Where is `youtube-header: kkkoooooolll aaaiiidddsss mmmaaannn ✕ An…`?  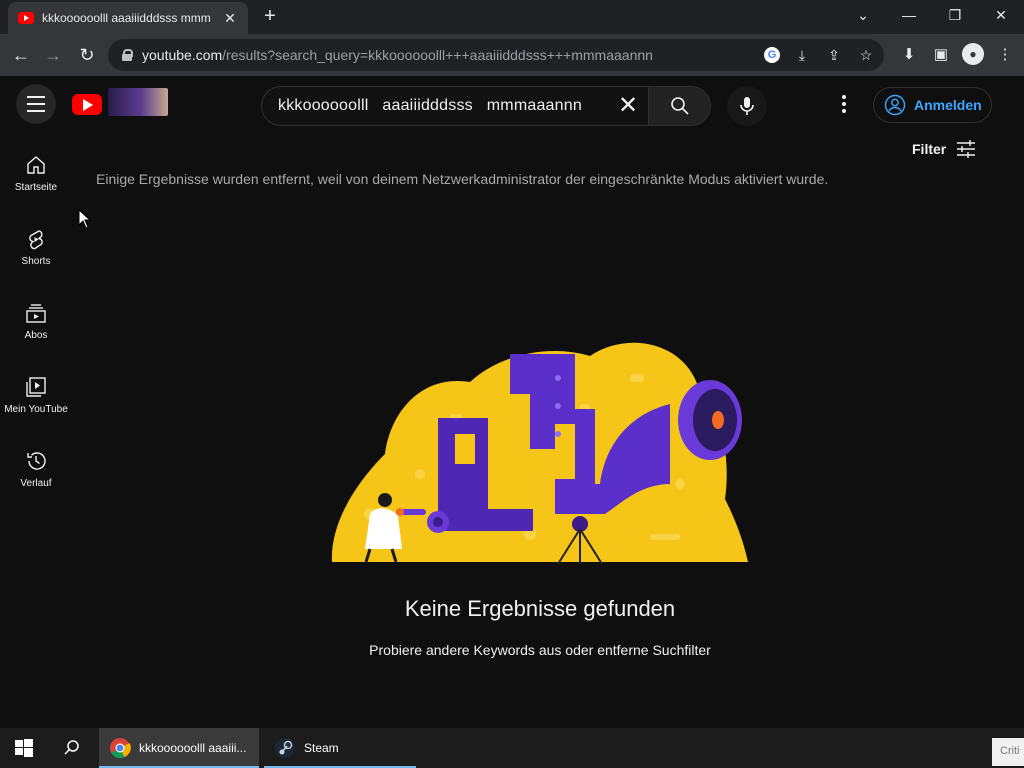
youtube-header: kkkoooooolll aaaiiidddsss mmmaaannn ✕ An… is located at coordinates (512, 104).